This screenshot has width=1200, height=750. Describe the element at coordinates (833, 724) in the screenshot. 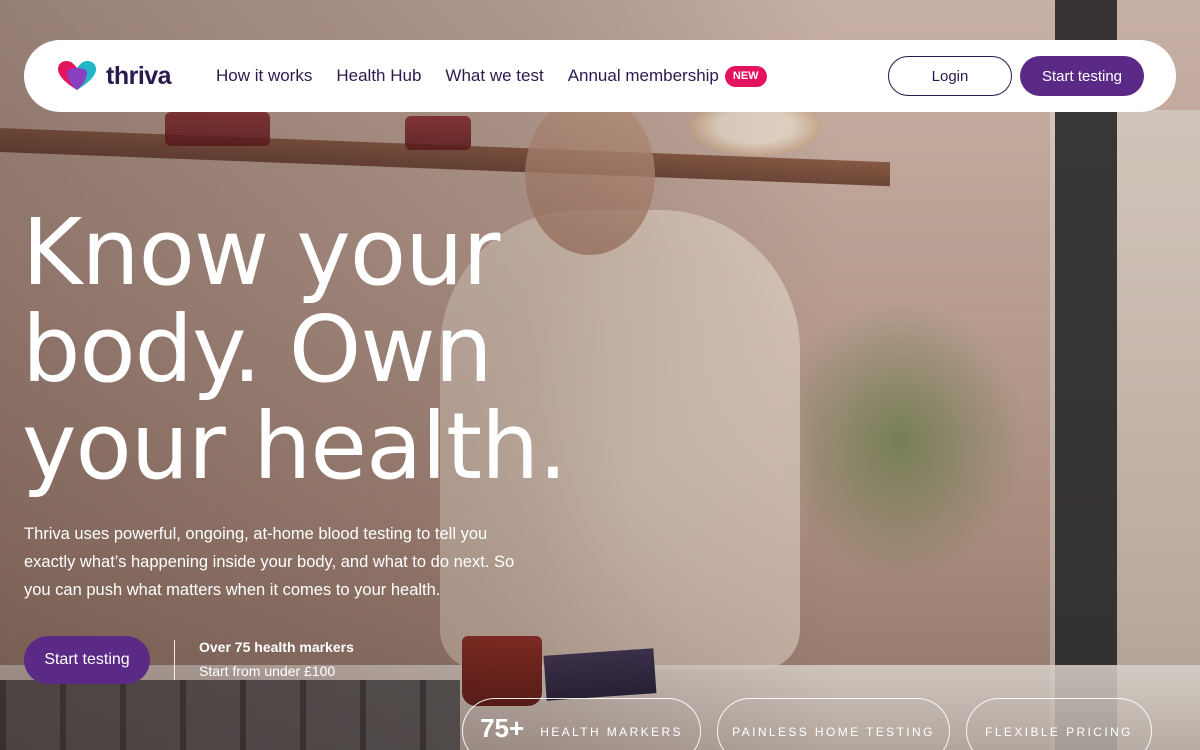

I see `feature-pill-painless-home-testing: PAINLESS HOME TESTING` at that location.